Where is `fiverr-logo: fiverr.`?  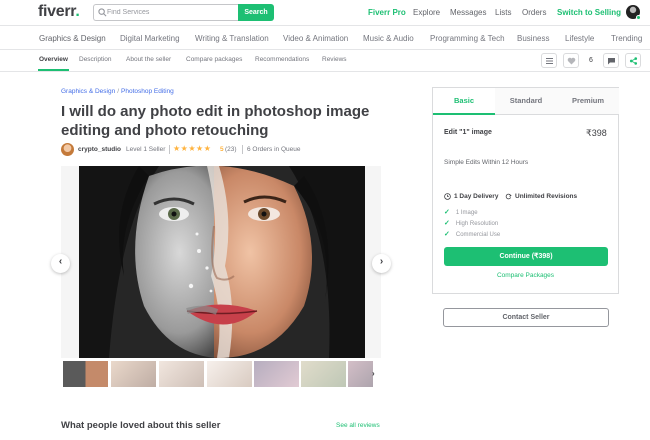
fiverr-logo: fiverr. is located at coordinates (59, 12).